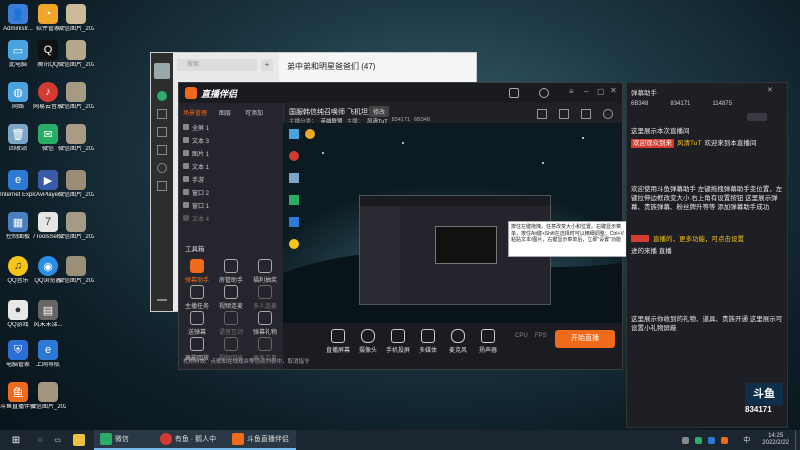 The height and width of the screenshot is (450, 800). What do you see at coordinates (162, 300) in the screenshot?
I see `menu-icon` at bounding box center [162, 300].